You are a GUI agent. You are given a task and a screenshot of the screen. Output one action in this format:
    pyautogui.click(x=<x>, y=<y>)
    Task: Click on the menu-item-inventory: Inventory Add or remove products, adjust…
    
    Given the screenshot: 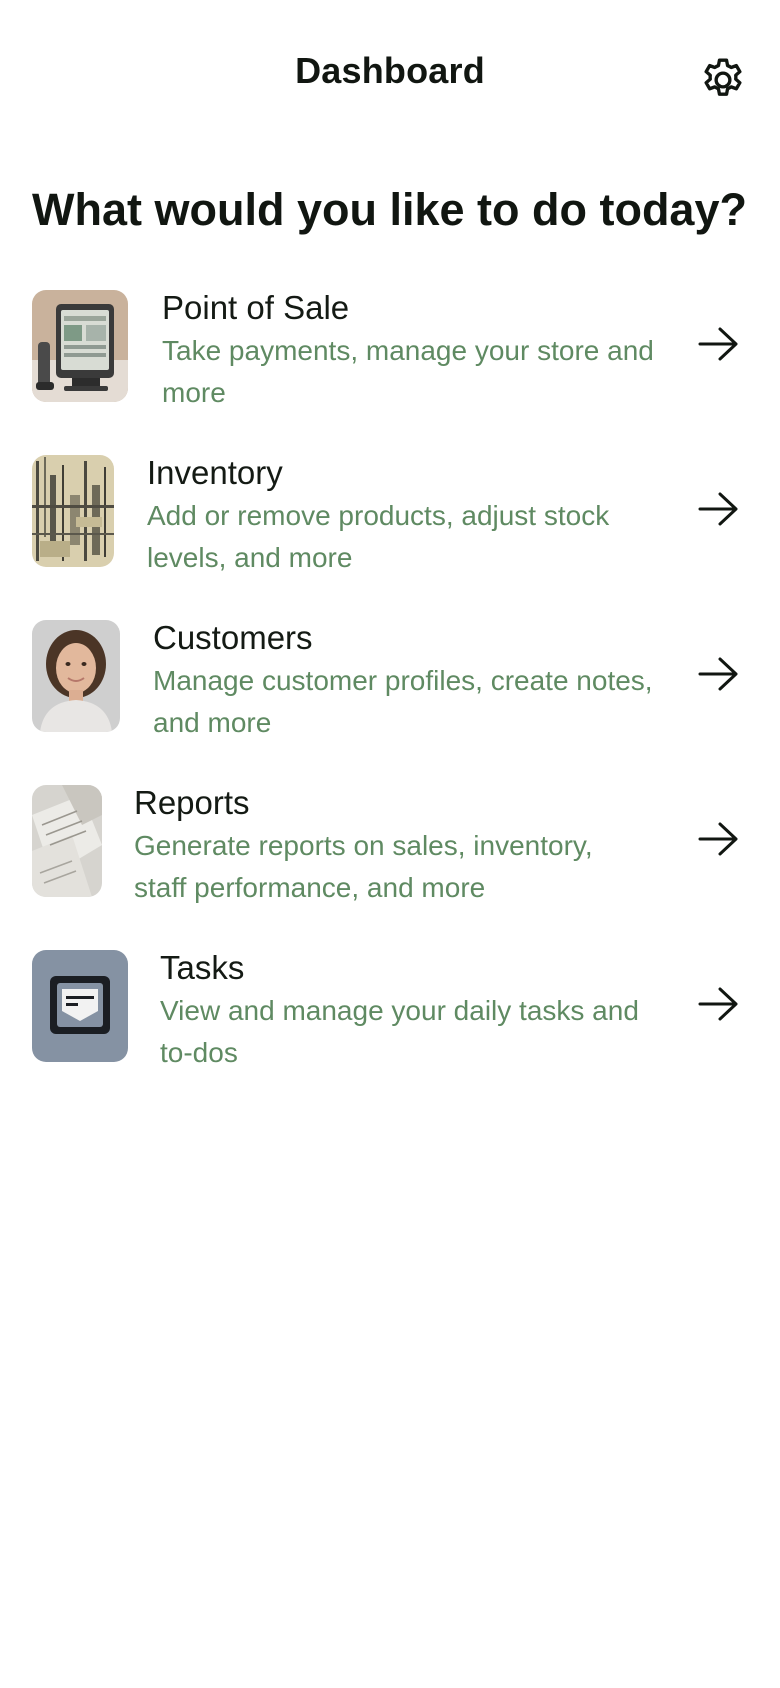 What is the action you would take?
    pyautogui.click(x=390, y=519)
    